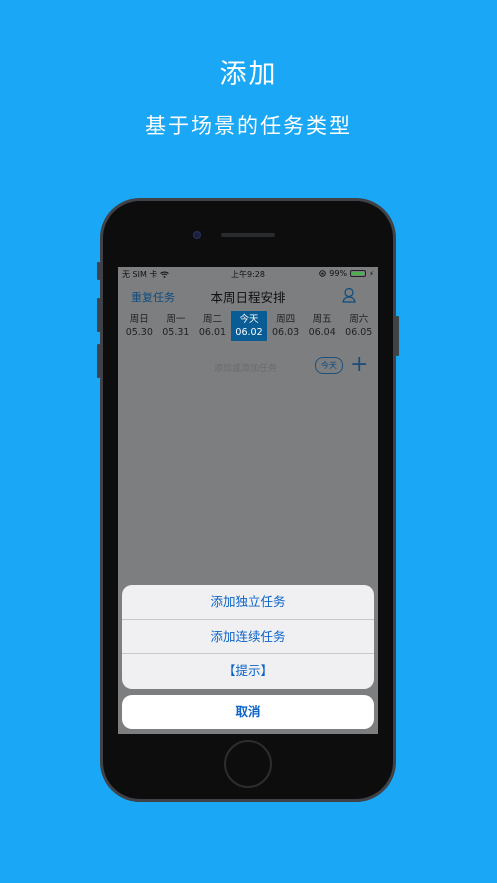 Image resolution: width=497 pixels, height=883 pixels. Describe the element at coordinates (359, 319) in the screenshot. I see `day-weekday: 周六` at that location.